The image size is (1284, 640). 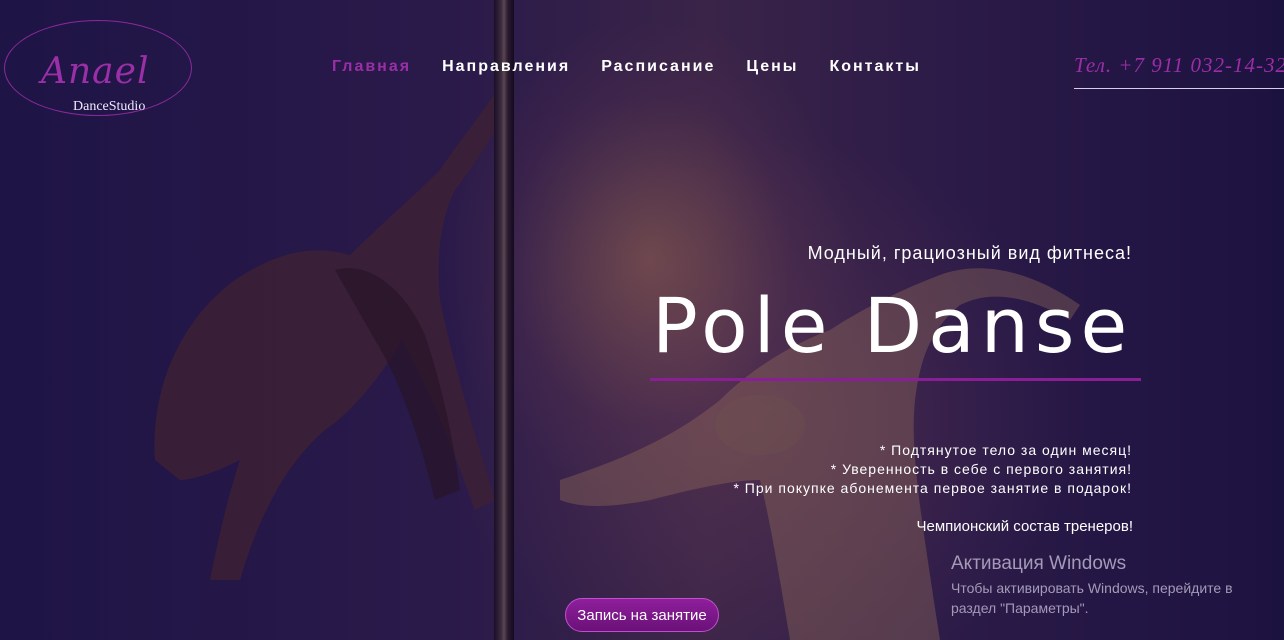 What do you see at coordinates (658, 67) in the screenshot?
I see `nav-item-schedule: Расписание` at bounding box center [658, 67].